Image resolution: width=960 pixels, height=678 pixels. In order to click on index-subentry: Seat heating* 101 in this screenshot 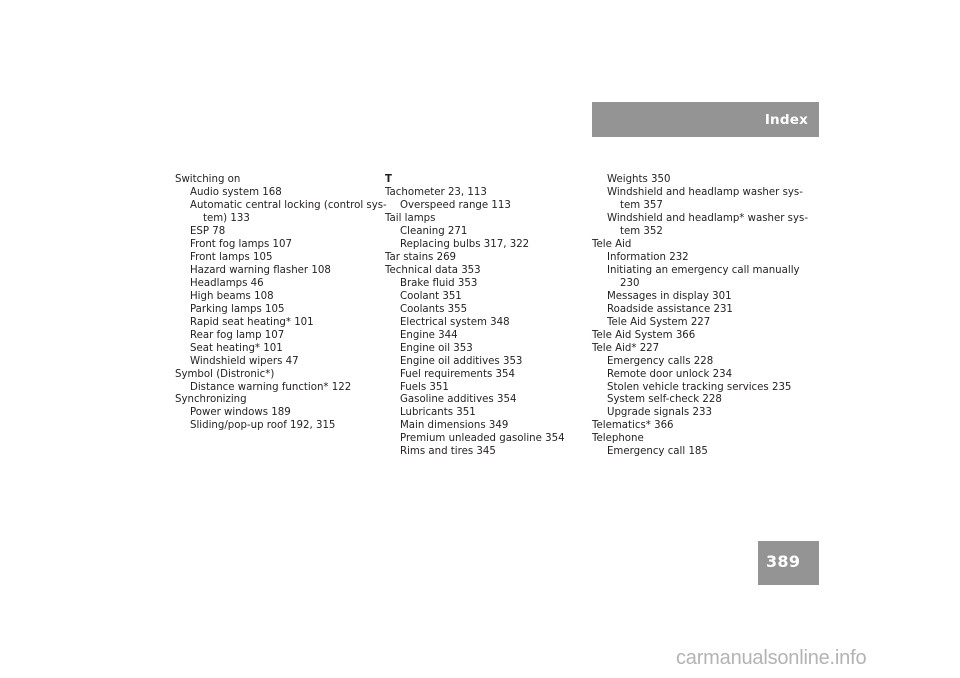, I will do `click(236, 348)`.